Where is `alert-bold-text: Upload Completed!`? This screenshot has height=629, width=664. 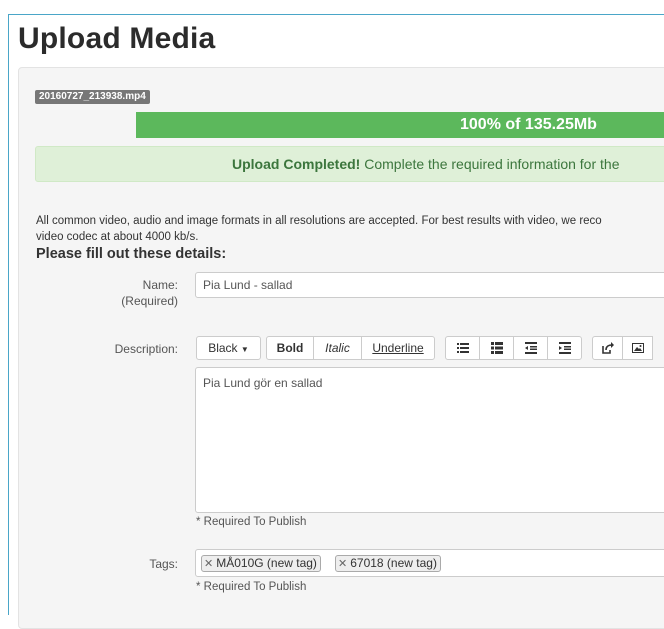 alert-bold-text: Upload Completed! is located at coordinates (296, 164).